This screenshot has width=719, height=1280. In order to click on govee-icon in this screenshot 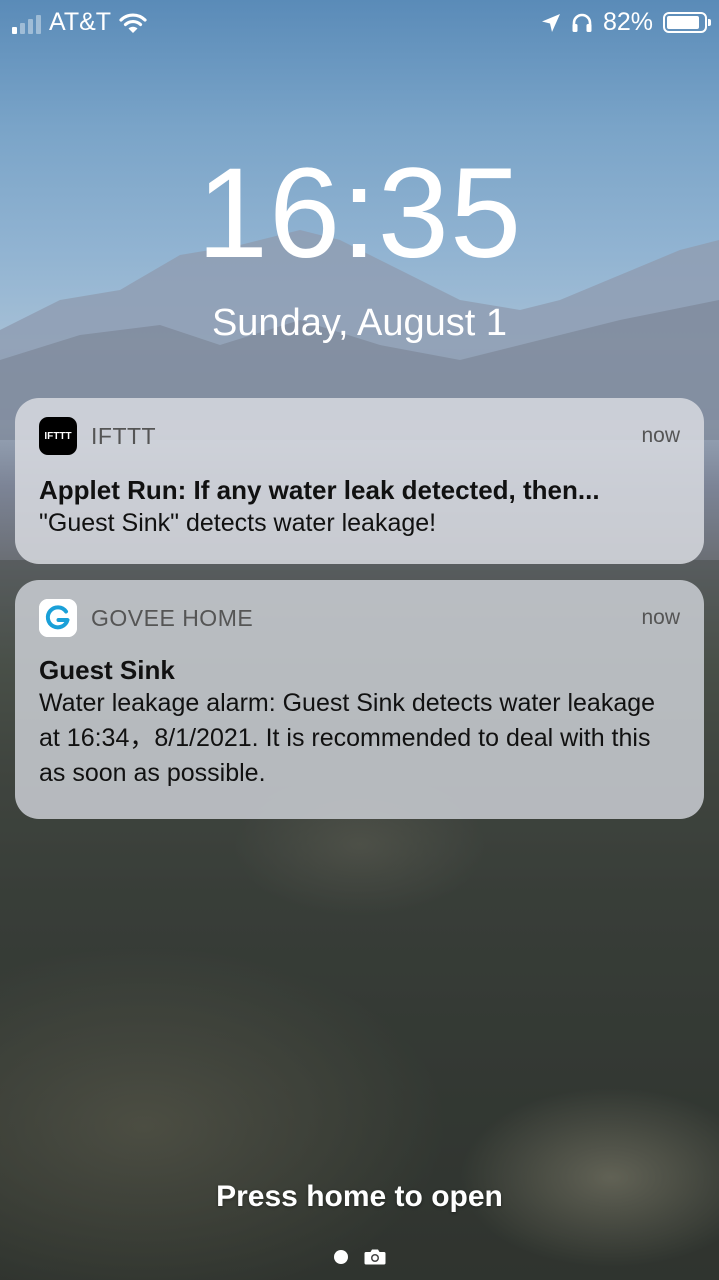, I will do `click(58, 618)`.